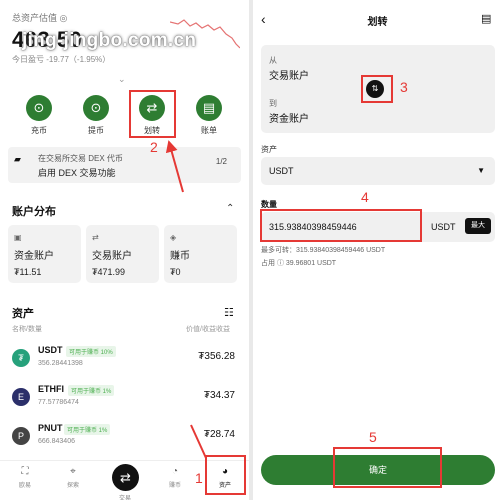 The image size is (502, 500). Describe the element at coordinates (58, 402) in the screenshot. I see `asset-quantity: 77.57786474` at that location.